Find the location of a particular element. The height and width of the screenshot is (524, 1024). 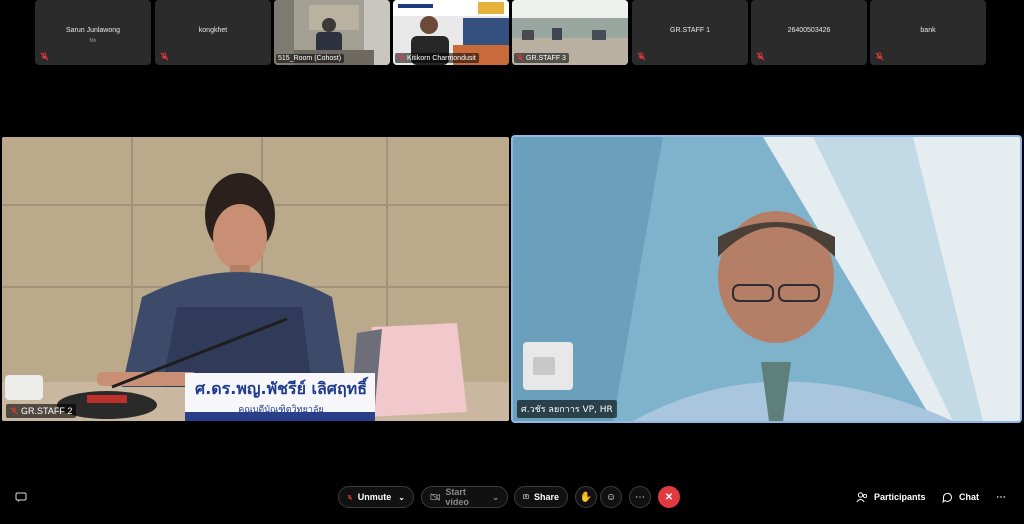

chat-label: Chat is located at coordinates (969, 497).